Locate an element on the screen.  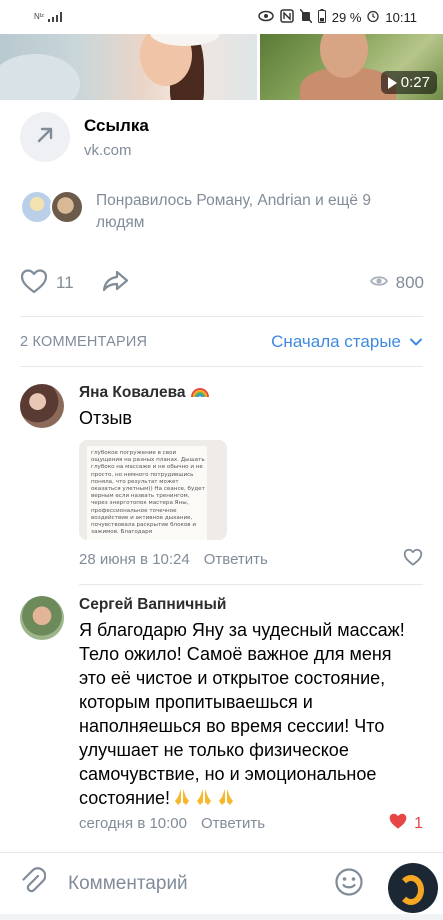
comment-author: Сергей Вапничный is located at coordinates (251, 605).